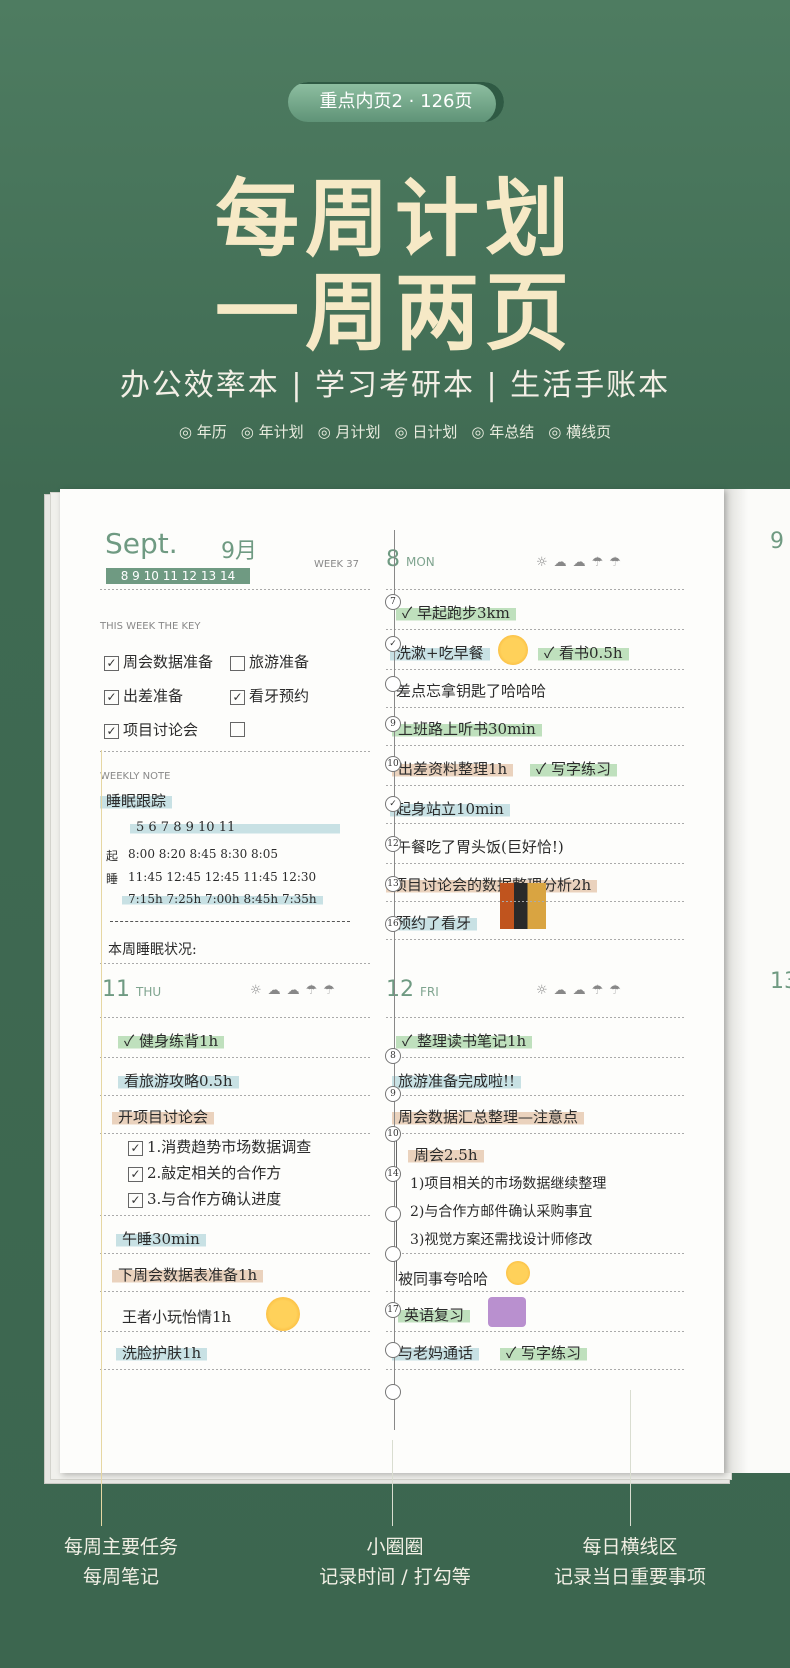 This screenshot has height=1668, width=790. What do you see at coordinates (272, 432) in the screenshot?
I see `tag: ◎ 年计划` at bounding box center [272, 432].